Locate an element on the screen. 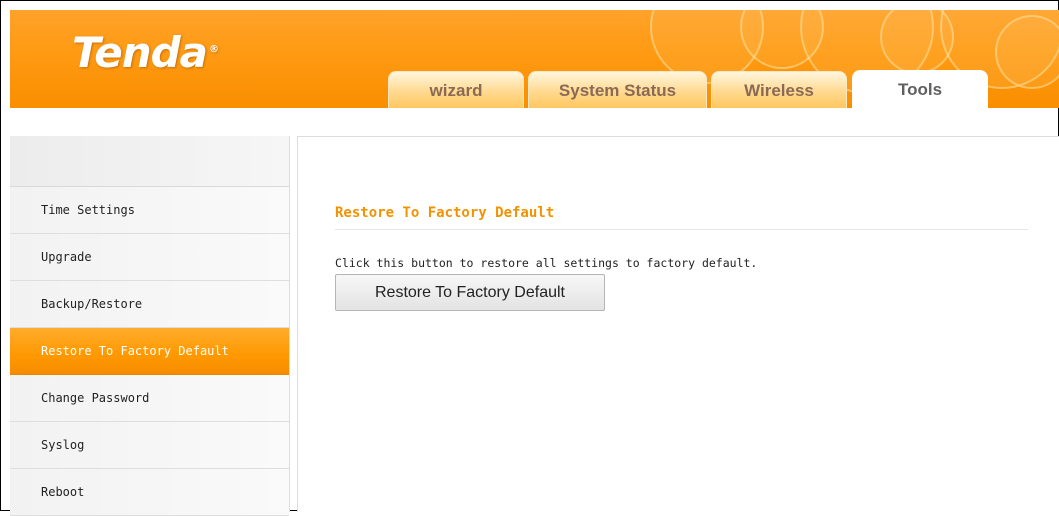 The height and width of the screenshot is (516, 1059). sidebar-item-label: Change Password is located at coordinates (95, 398).